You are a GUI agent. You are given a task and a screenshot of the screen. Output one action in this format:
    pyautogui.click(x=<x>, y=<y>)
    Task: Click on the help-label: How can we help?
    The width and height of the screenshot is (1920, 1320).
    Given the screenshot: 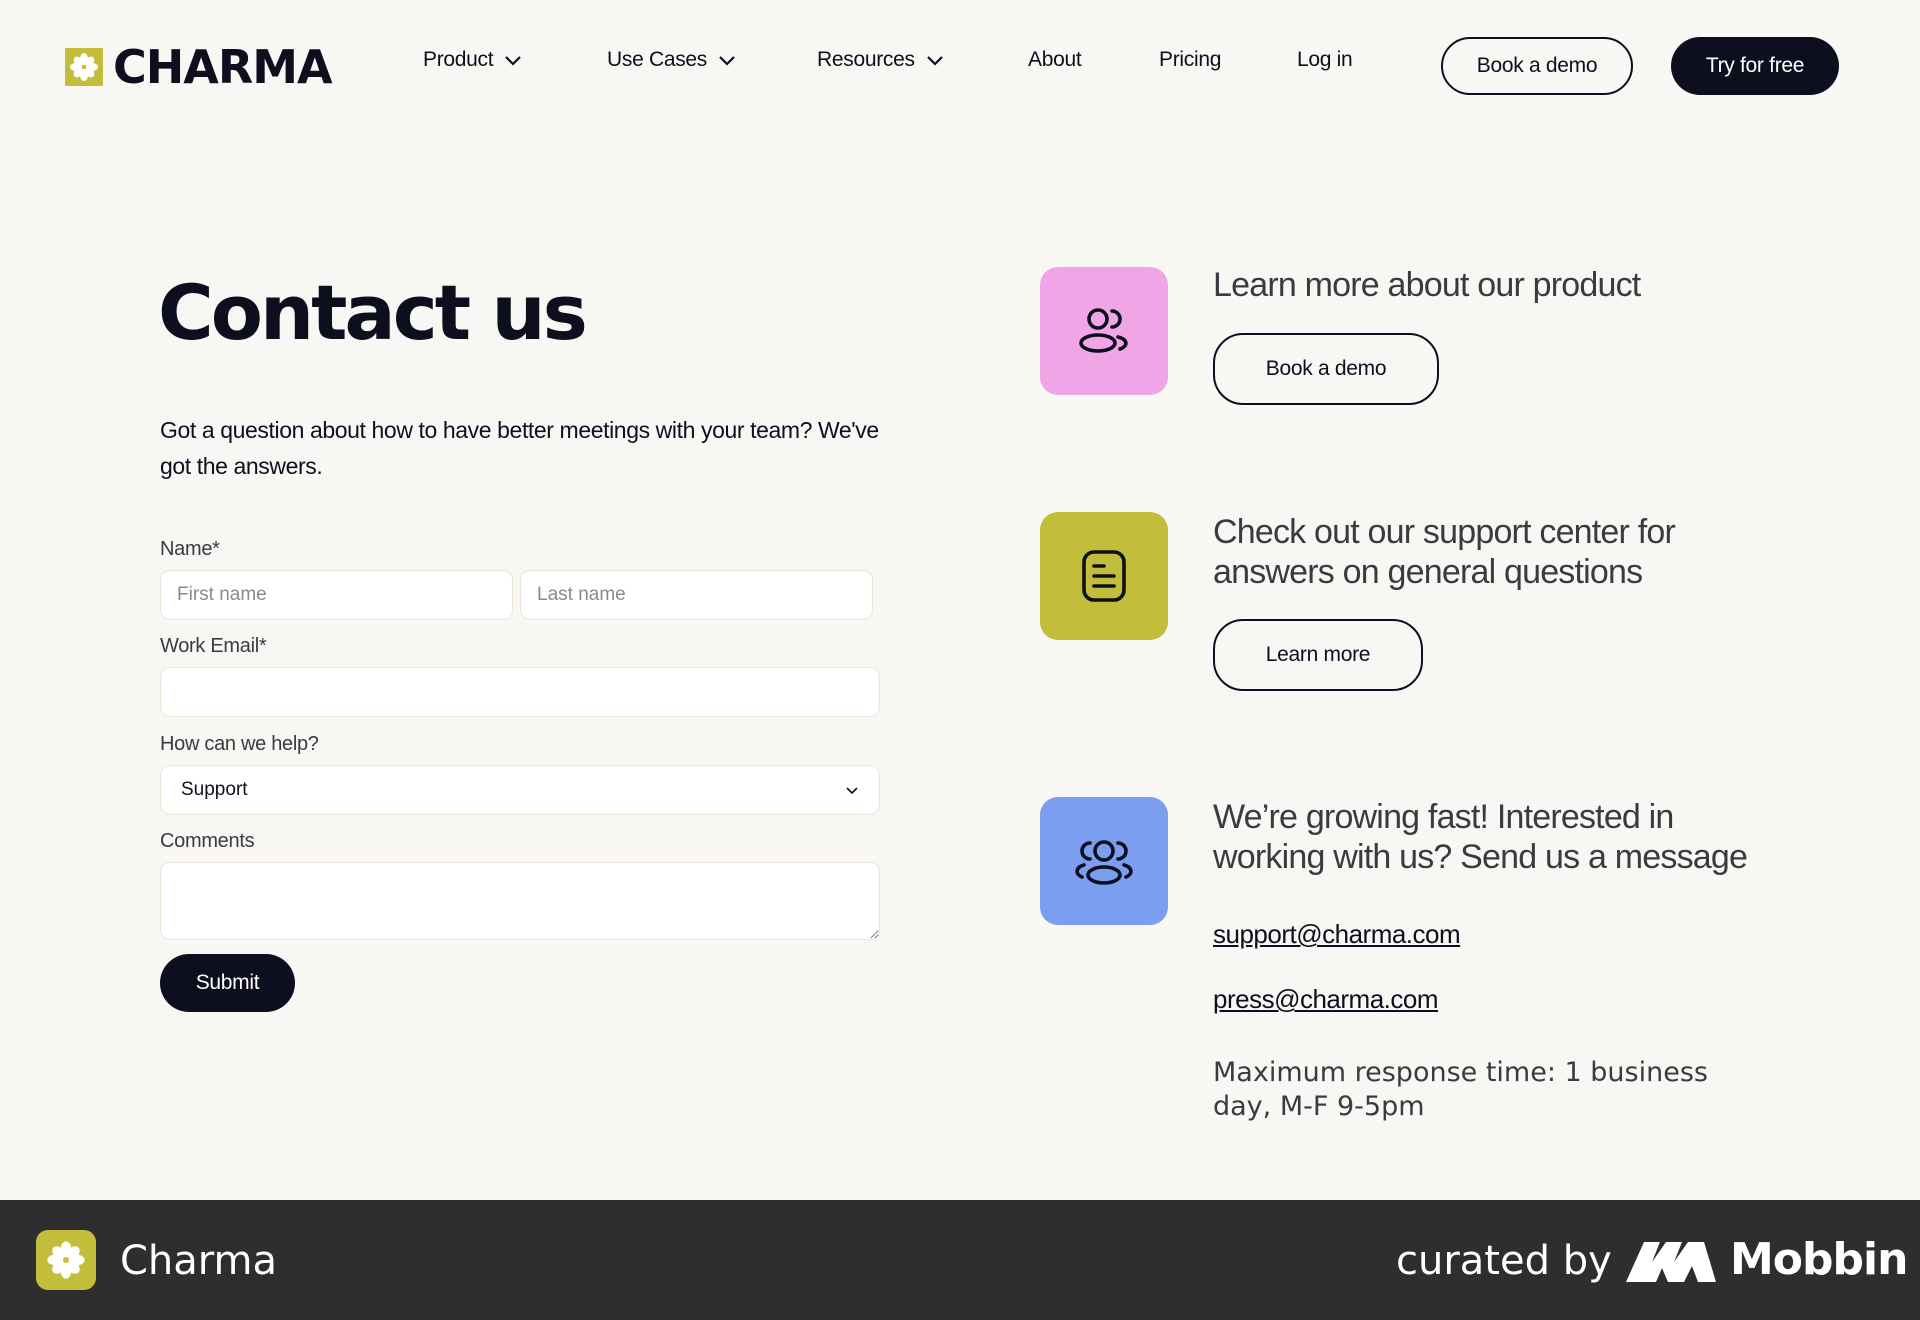 What is the action you would take?
    pyautogui.click(x=239, y=744)
    